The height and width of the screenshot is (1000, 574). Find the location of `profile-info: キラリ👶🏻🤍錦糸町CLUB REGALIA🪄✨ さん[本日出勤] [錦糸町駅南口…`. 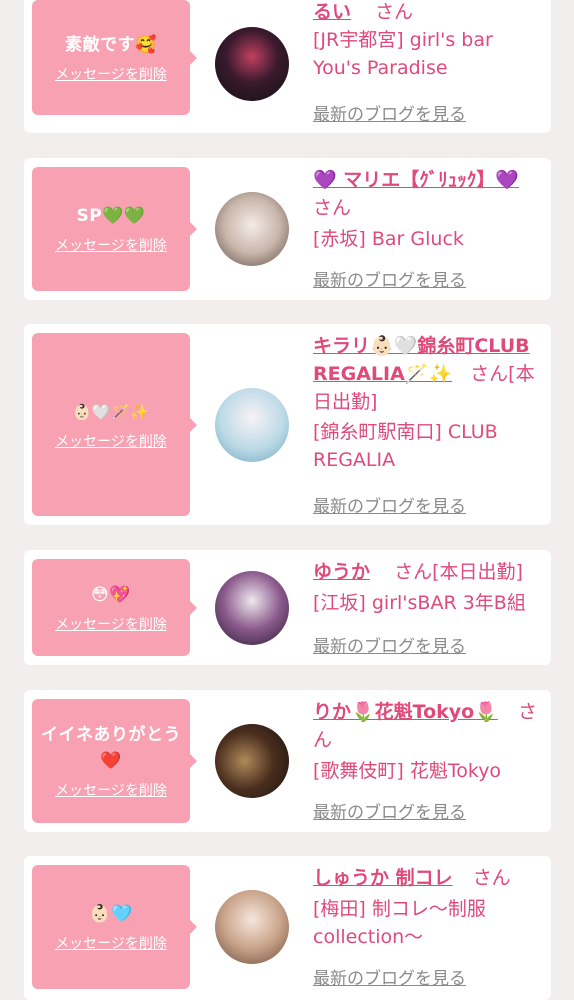

profile-info: キラリ👶🏻🤍錦糸町CLUB REGALIA🪄✨ さん[本日出勤] [錦糸町駅南口… is located at coordinates (429, 403).